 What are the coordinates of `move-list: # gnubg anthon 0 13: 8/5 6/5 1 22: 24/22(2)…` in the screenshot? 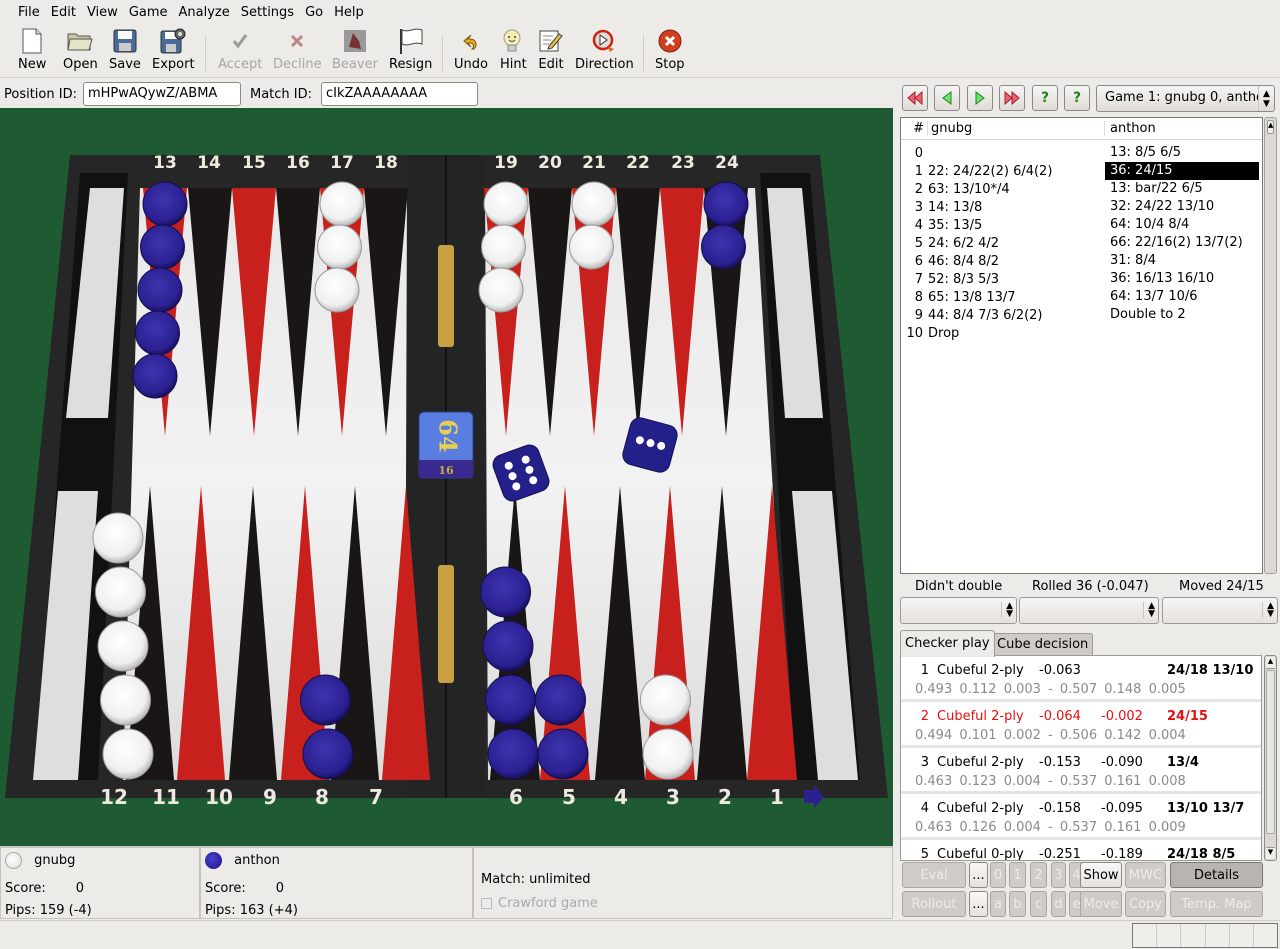 It's located at (1081, 345).